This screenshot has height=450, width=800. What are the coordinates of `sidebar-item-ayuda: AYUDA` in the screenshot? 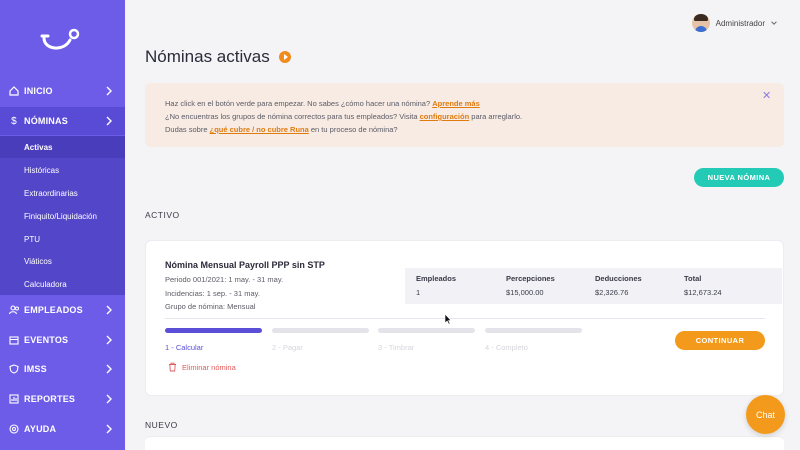 It's located at (62, 429).